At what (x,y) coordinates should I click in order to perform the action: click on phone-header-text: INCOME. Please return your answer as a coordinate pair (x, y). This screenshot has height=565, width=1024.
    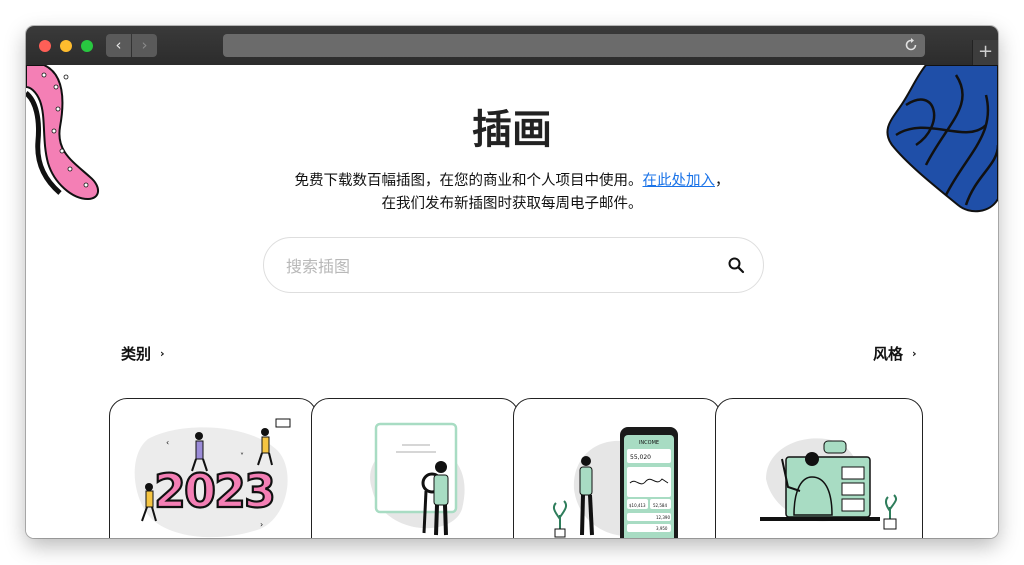
    Looking at the image, I should click on (649, 443).